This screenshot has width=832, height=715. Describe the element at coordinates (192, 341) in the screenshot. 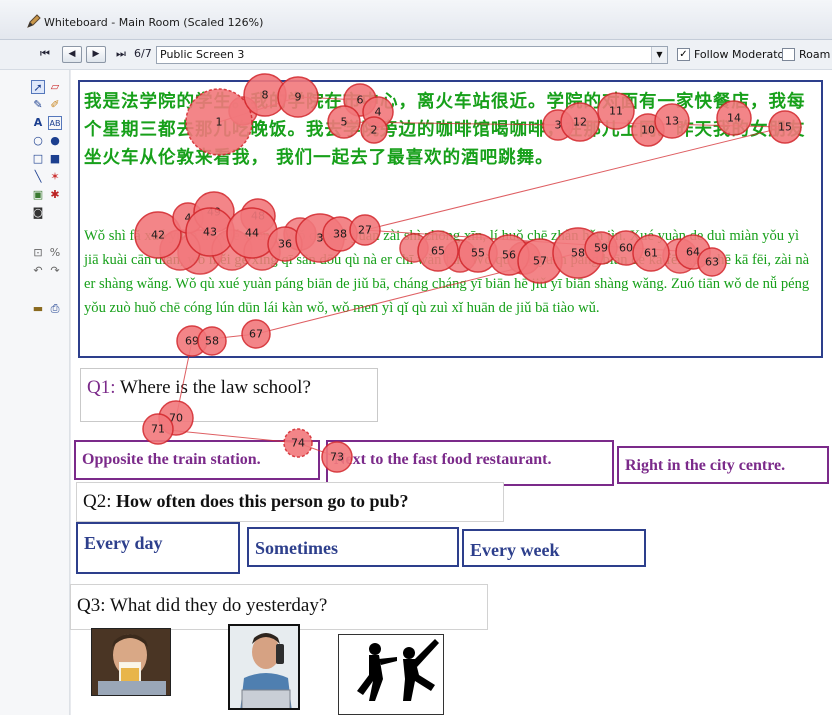

I see `gaze-fixation-number: 69` at that location.